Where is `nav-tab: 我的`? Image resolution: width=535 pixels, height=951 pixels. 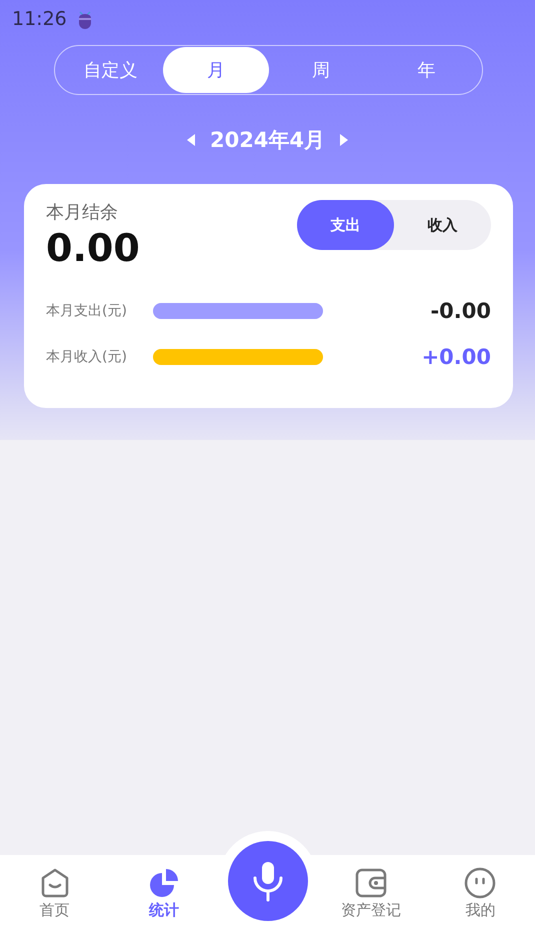 nav-tab: 我的 is located at coordinates (480, 888).